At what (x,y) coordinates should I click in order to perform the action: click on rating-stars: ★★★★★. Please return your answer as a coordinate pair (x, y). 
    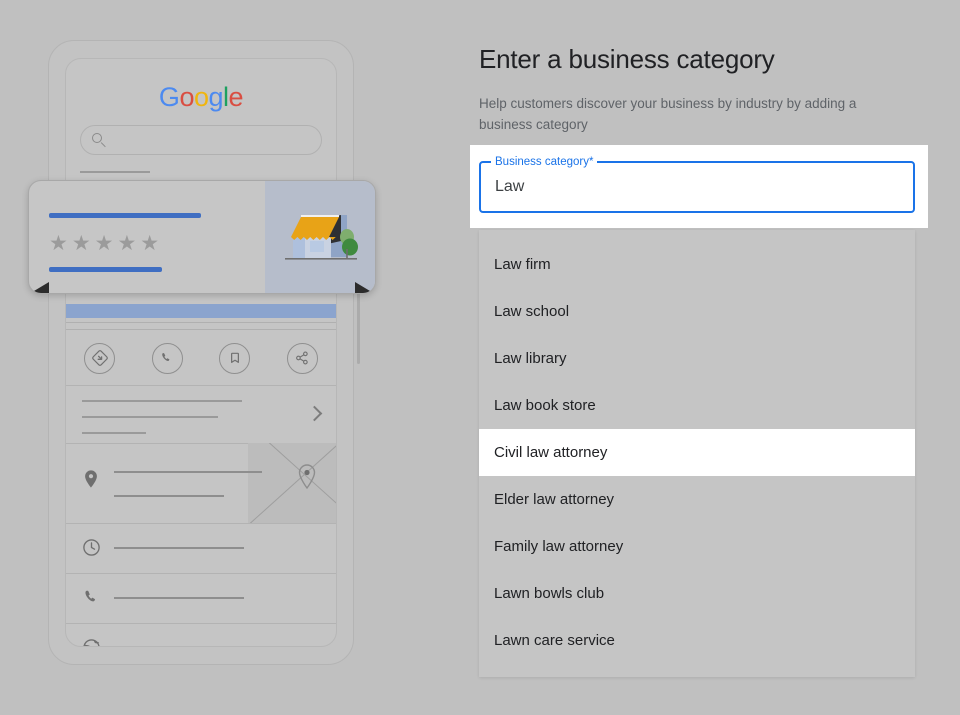
    Looking at the image, I should click on (106, 243).